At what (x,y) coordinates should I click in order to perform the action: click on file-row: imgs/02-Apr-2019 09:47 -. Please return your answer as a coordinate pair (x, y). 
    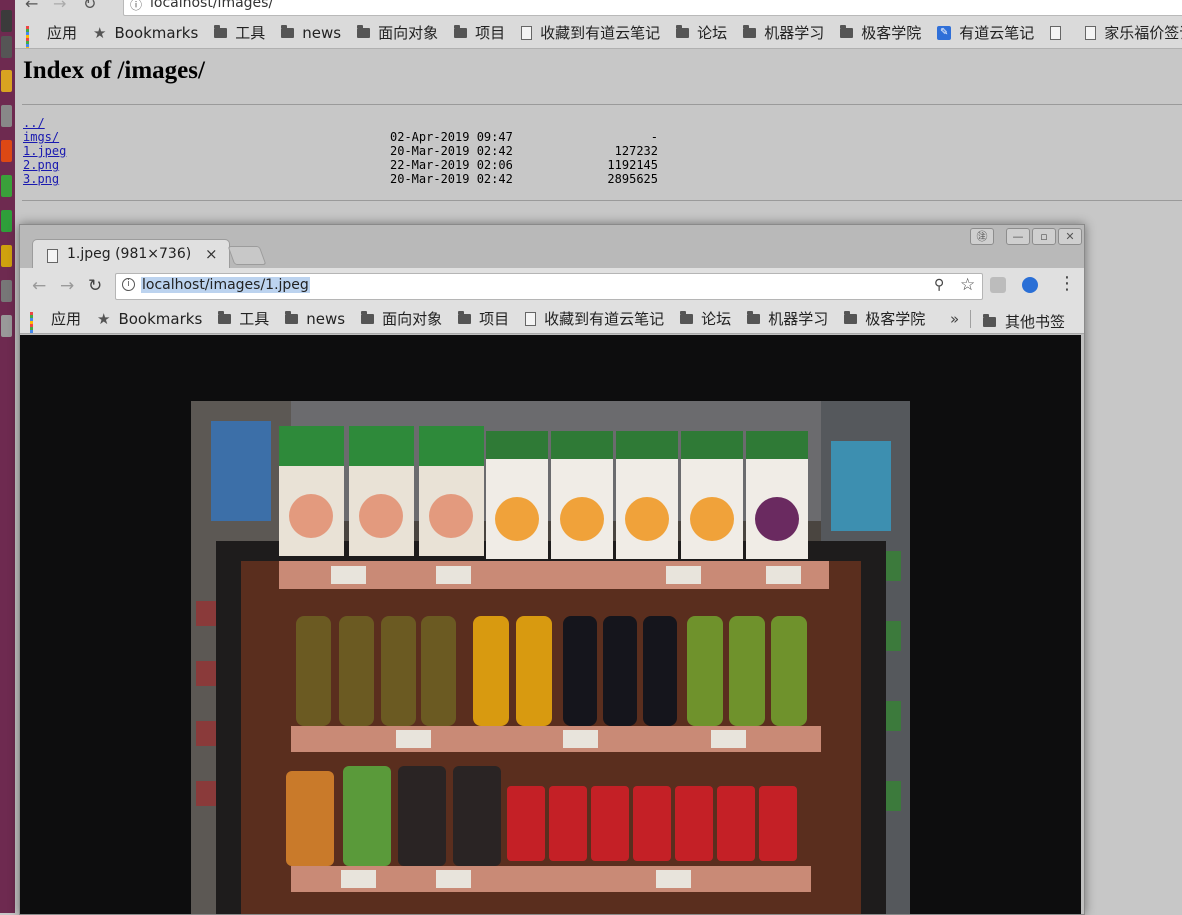
    Looking at the image, I should click on (373, 137).